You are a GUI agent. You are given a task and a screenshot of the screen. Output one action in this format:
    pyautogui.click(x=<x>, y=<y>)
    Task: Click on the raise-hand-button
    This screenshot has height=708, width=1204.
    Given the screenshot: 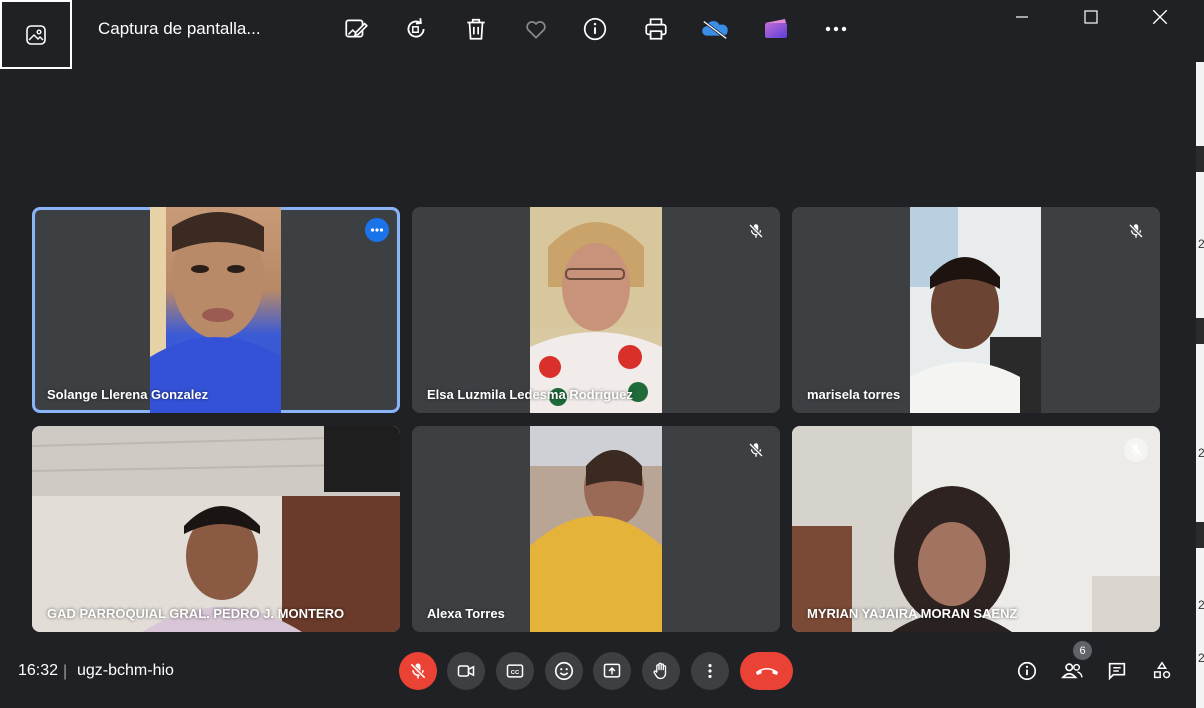 What is the action you would take?
    pyautogui.click(x=661, y=671)
    